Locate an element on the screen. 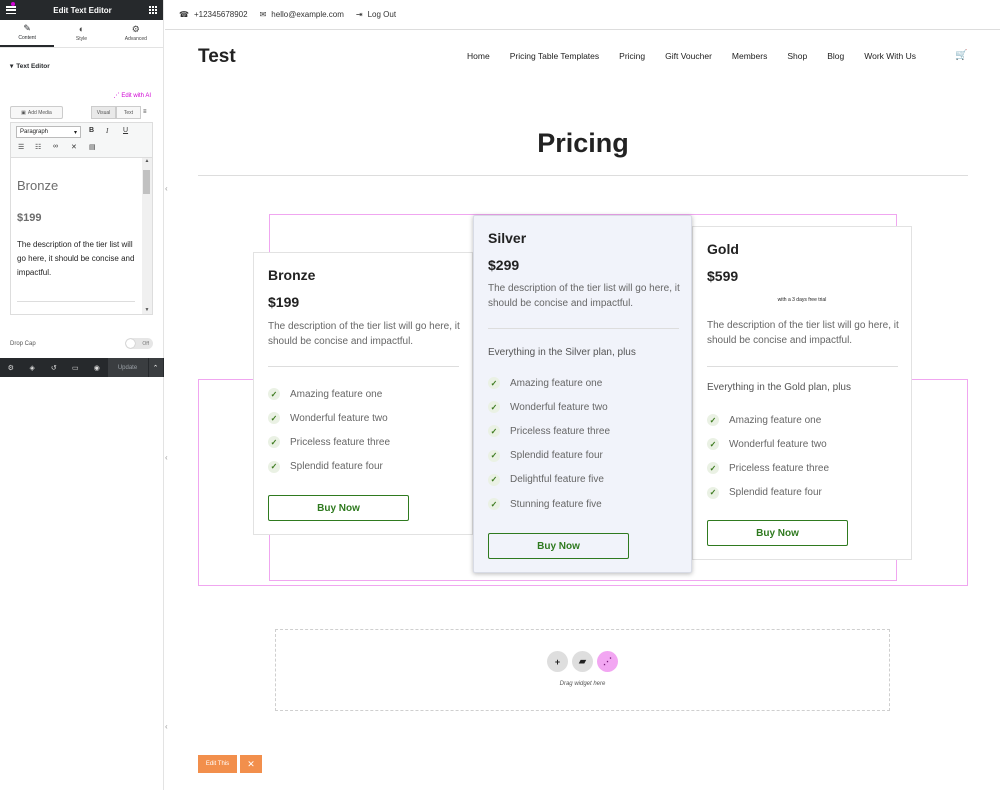  caret-down-icon: ▾ is located at coordinates (12, 66).